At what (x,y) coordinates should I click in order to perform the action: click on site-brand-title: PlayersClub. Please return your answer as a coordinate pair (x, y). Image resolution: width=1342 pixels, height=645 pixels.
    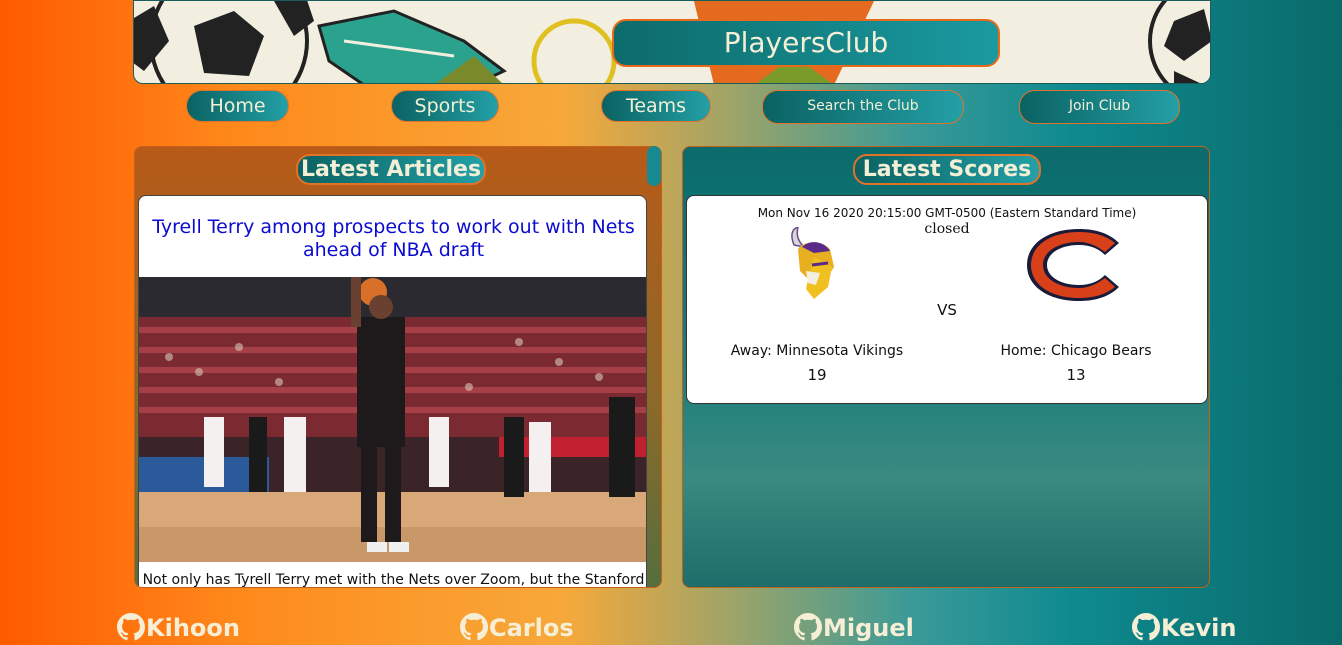
    Looking at the image, I should click on (806, 43).